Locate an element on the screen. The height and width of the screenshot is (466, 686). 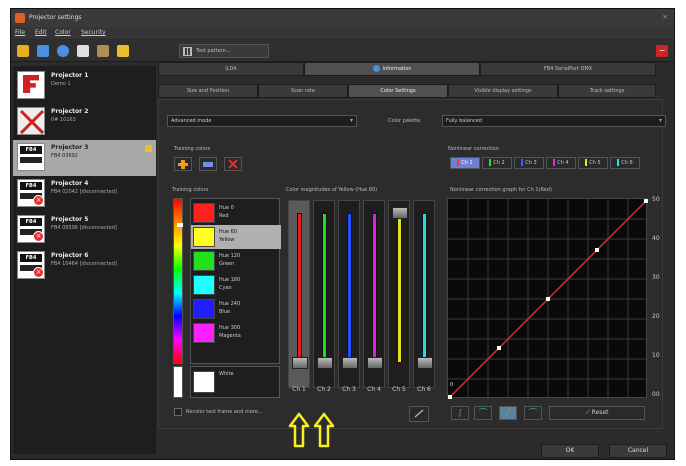
white-swatch: White is located at coordinates (235, 382).